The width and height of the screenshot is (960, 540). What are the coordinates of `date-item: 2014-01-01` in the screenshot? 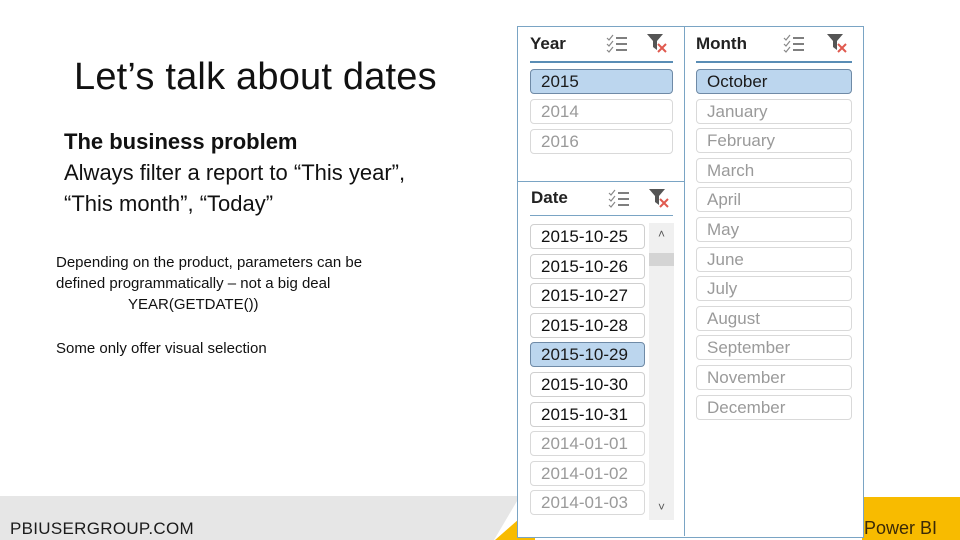 It's located at (587, 444).